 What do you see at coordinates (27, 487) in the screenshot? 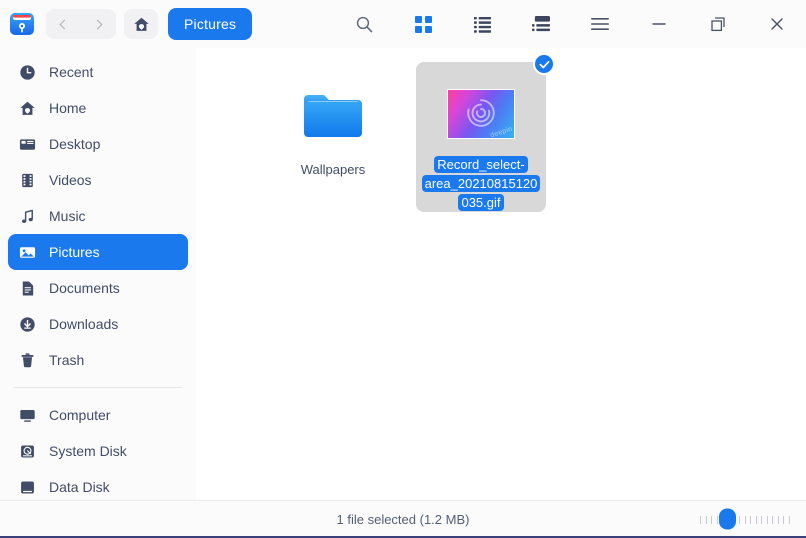
I see `datadisk-icon` at bounding box center [27, 487].